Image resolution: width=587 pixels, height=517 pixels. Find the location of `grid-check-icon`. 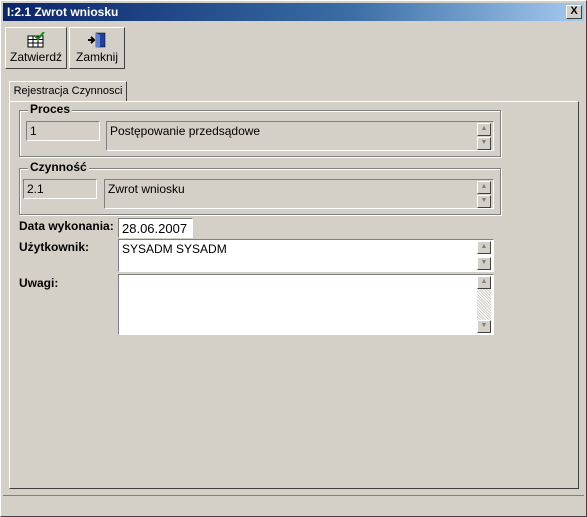

grid-check-icon is located at coordinates (36, 40).